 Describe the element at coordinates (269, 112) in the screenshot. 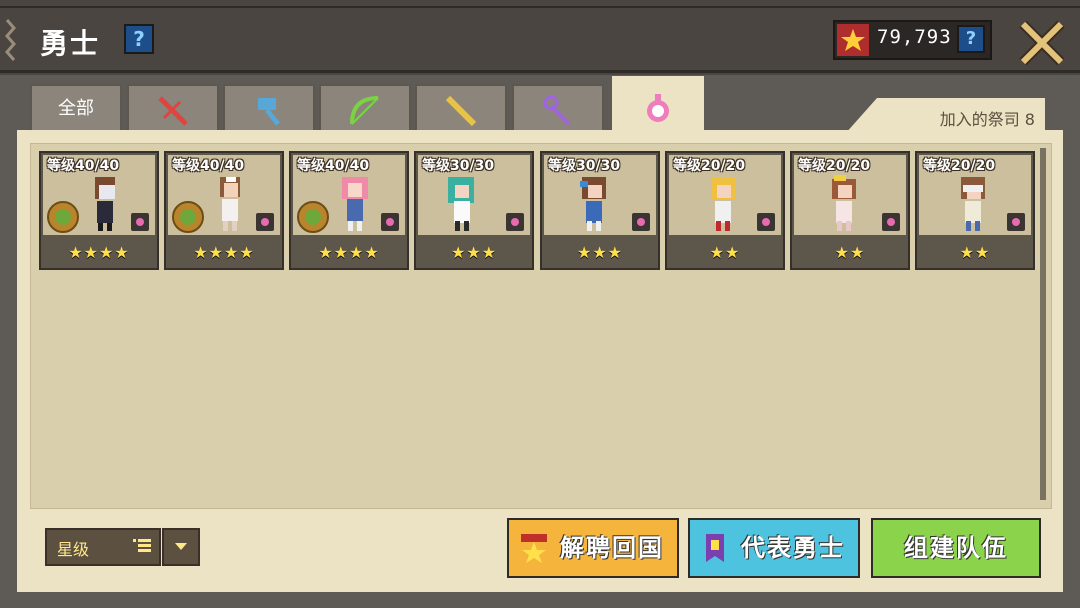

I see `hammer-icon` at that location.